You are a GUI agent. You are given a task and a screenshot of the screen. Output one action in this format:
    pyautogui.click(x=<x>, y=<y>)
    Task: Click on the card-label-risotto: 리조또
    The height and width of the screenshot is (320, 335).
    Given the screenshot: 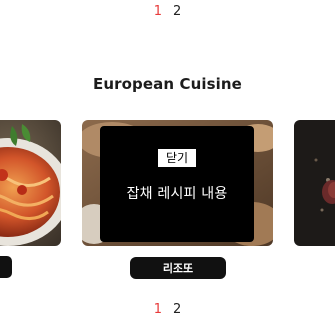 What is the action you would take?
    pyautogui.click(x=178, y=268)
    